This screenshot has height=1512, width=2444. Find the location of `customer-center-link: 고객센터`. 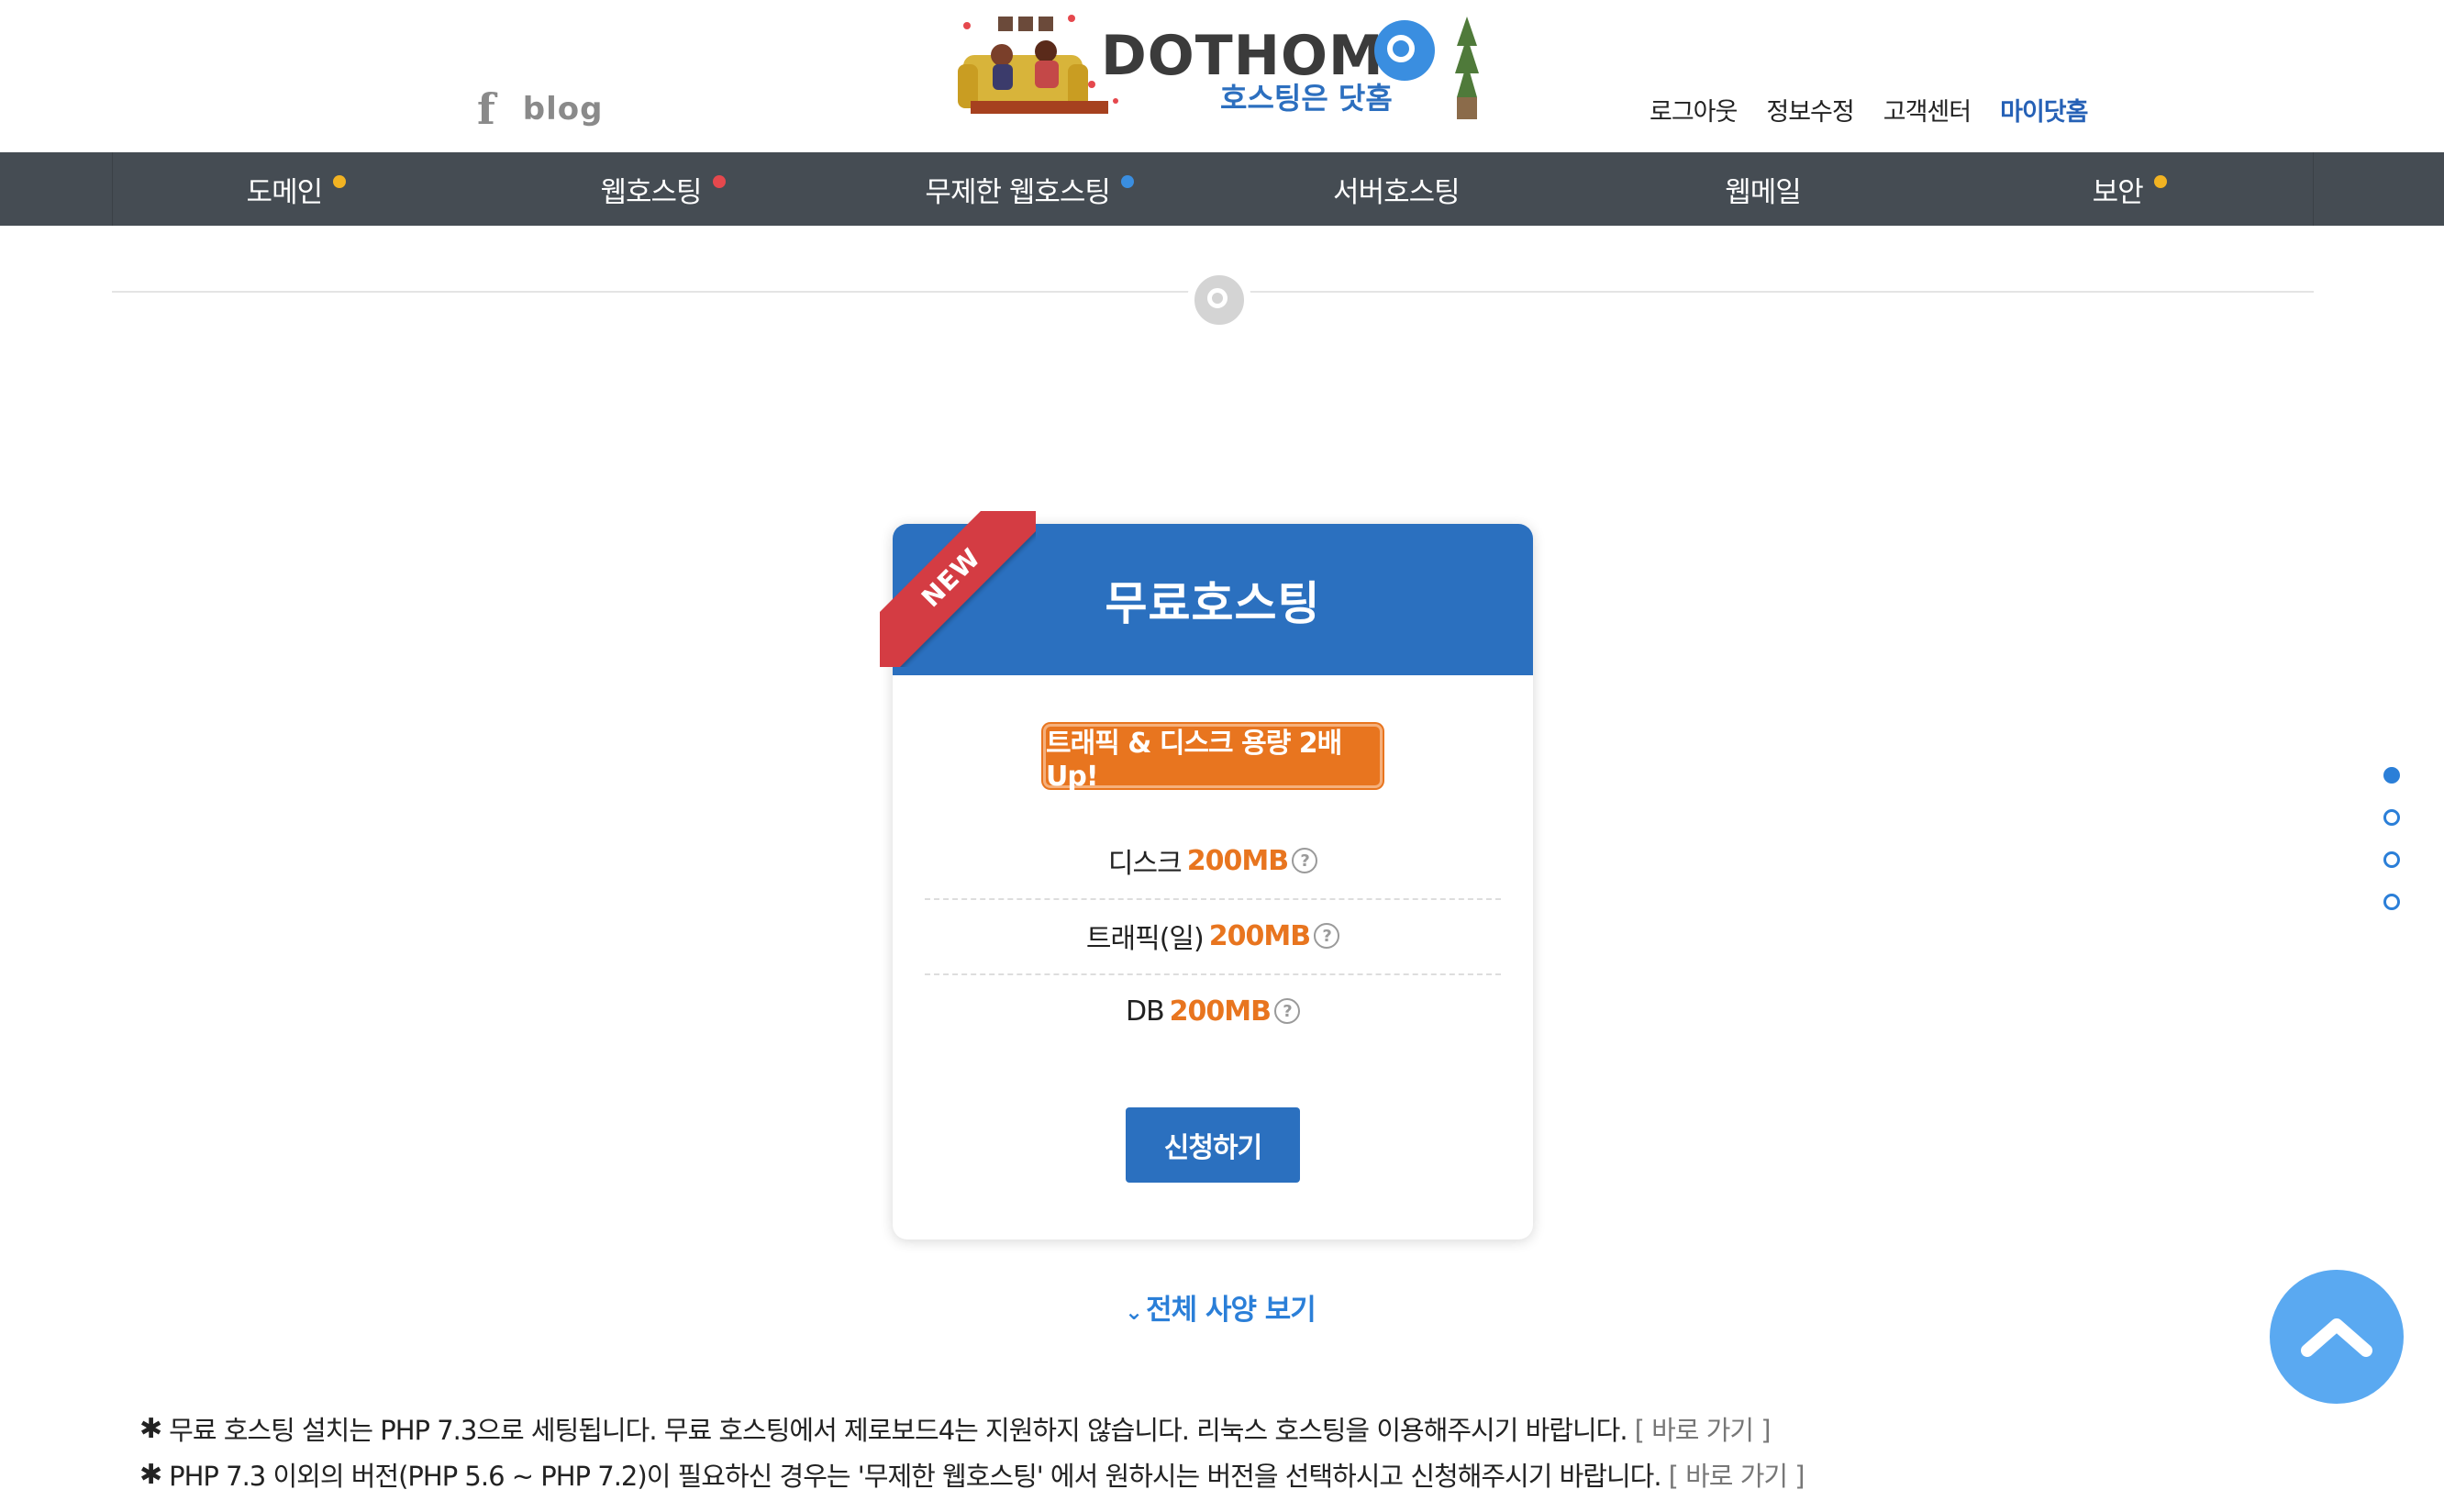

customer-center-link: 고객센터 is located at coordinates (1927, 110).